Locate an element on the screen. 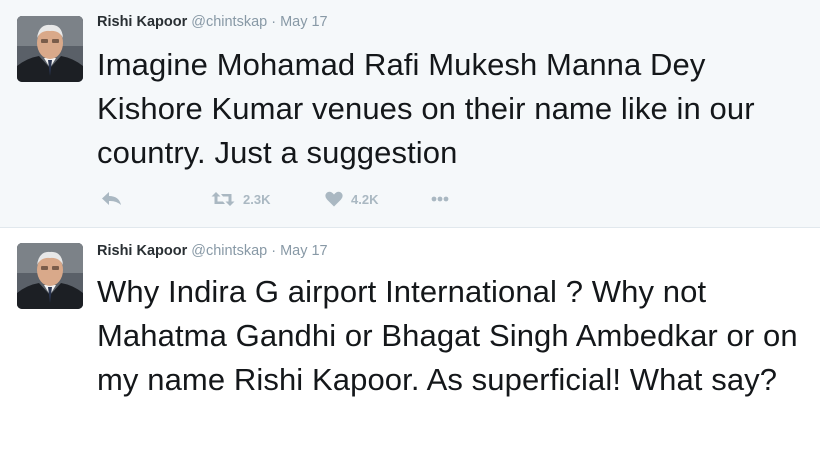 The width and height of the screenshot is (820, 456). retweet-button: 2.3K is located at coordinates (240, 199).